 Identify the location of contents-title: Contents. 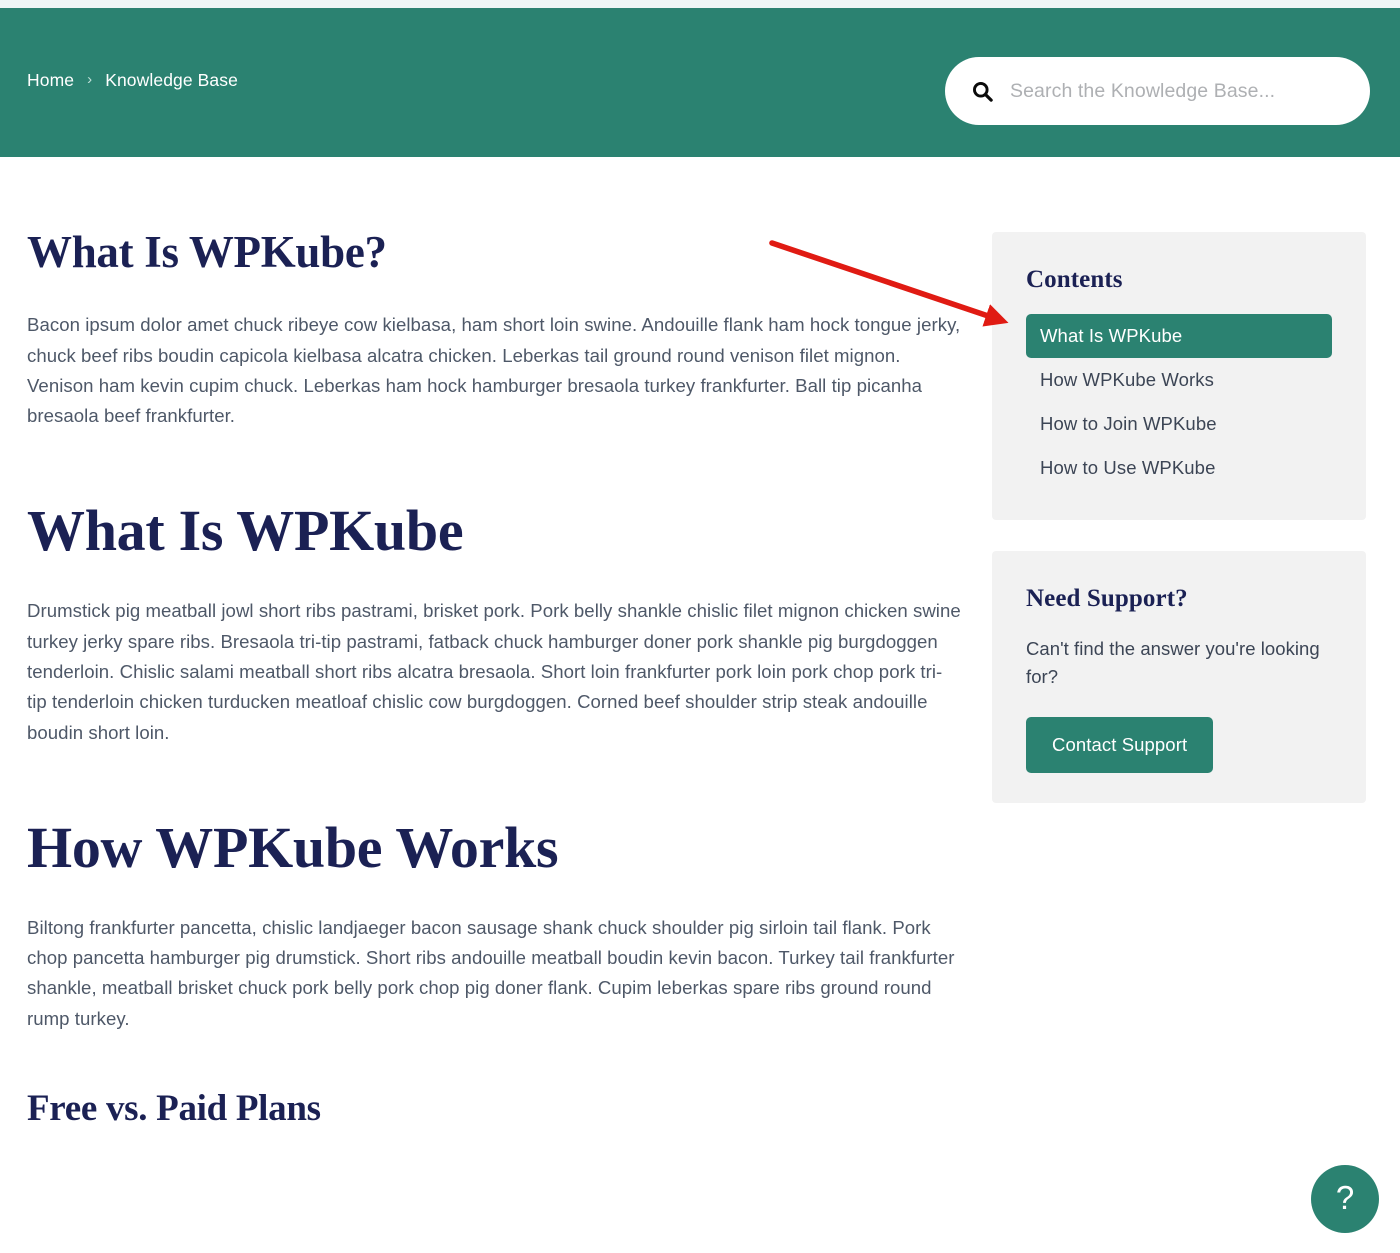
(1074, 279).